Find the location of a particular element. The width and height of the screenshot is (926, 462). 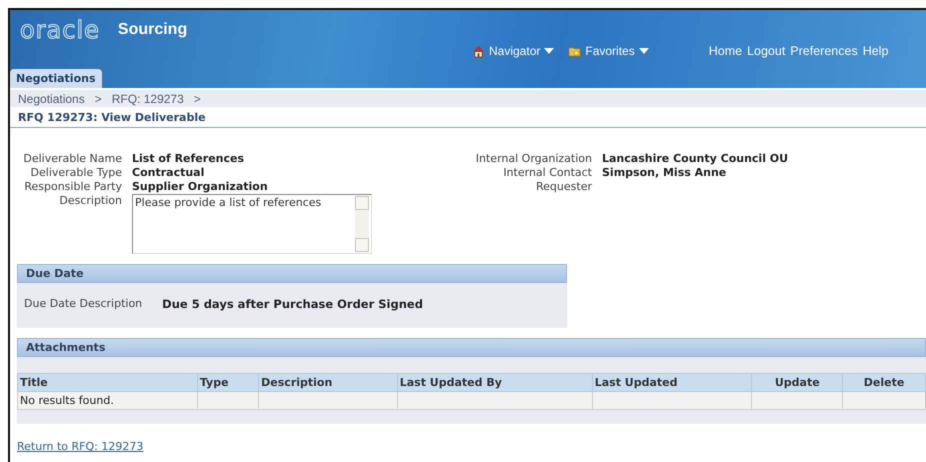

field-label: Requester is located at coordinates (563, 186).